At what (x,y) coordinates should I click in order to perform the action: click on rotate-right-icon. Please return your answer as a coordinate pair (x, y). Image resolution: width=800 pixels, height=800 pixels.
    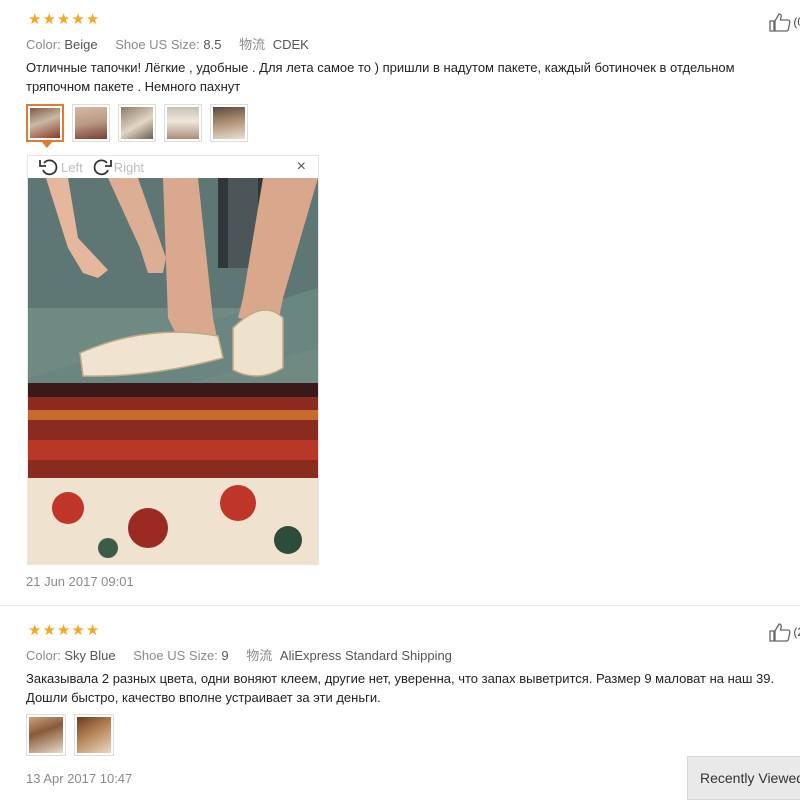
    Looking at the image, I should click on (102, 167).